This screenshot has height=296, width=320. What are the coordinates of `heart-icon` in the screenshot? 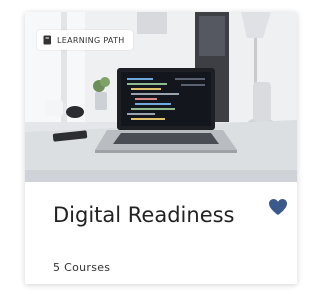 It's located at (278, 207).